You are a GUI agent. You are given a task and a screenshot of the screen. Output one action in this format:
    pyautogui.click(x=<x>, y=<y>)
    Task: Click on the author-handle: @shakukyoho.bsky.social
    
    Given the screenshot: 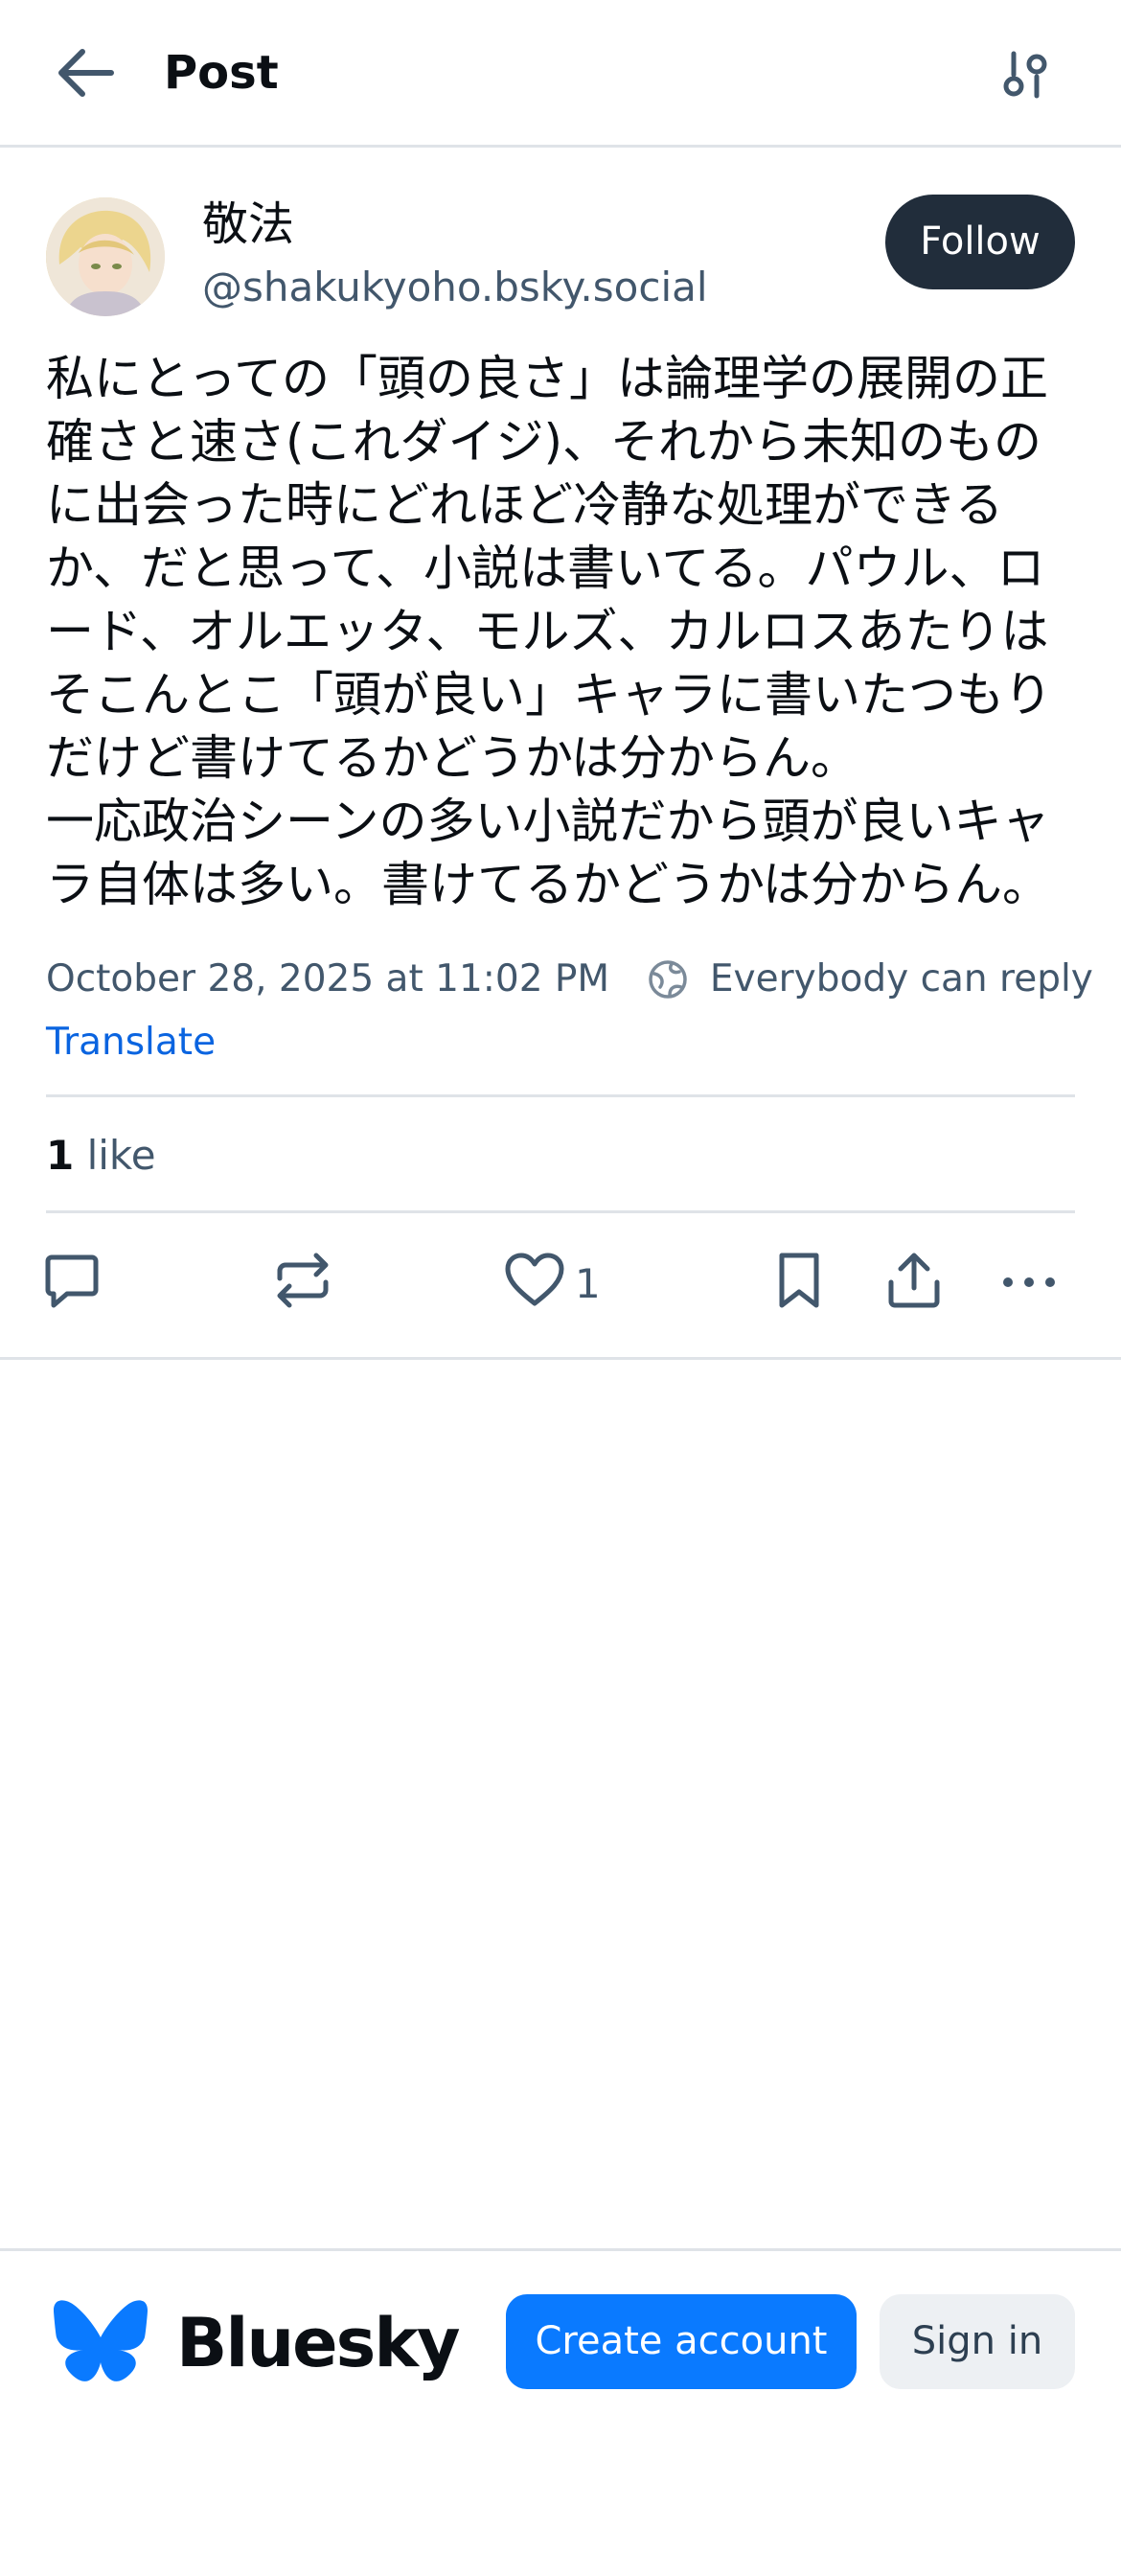 What is the action you would take?
    pyautogui.click(x=455, y=287)
    